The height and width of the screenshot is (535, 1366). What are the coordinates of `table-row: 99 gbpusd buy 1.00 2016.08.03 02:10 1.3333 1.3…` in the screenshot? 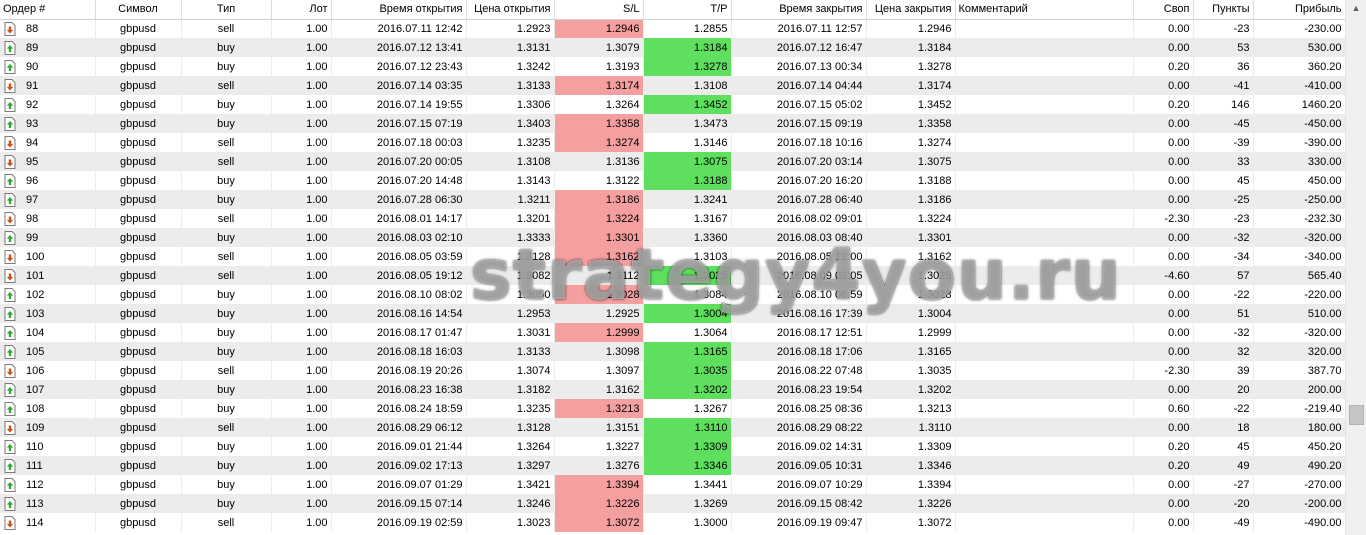 It's located at (673, 237).